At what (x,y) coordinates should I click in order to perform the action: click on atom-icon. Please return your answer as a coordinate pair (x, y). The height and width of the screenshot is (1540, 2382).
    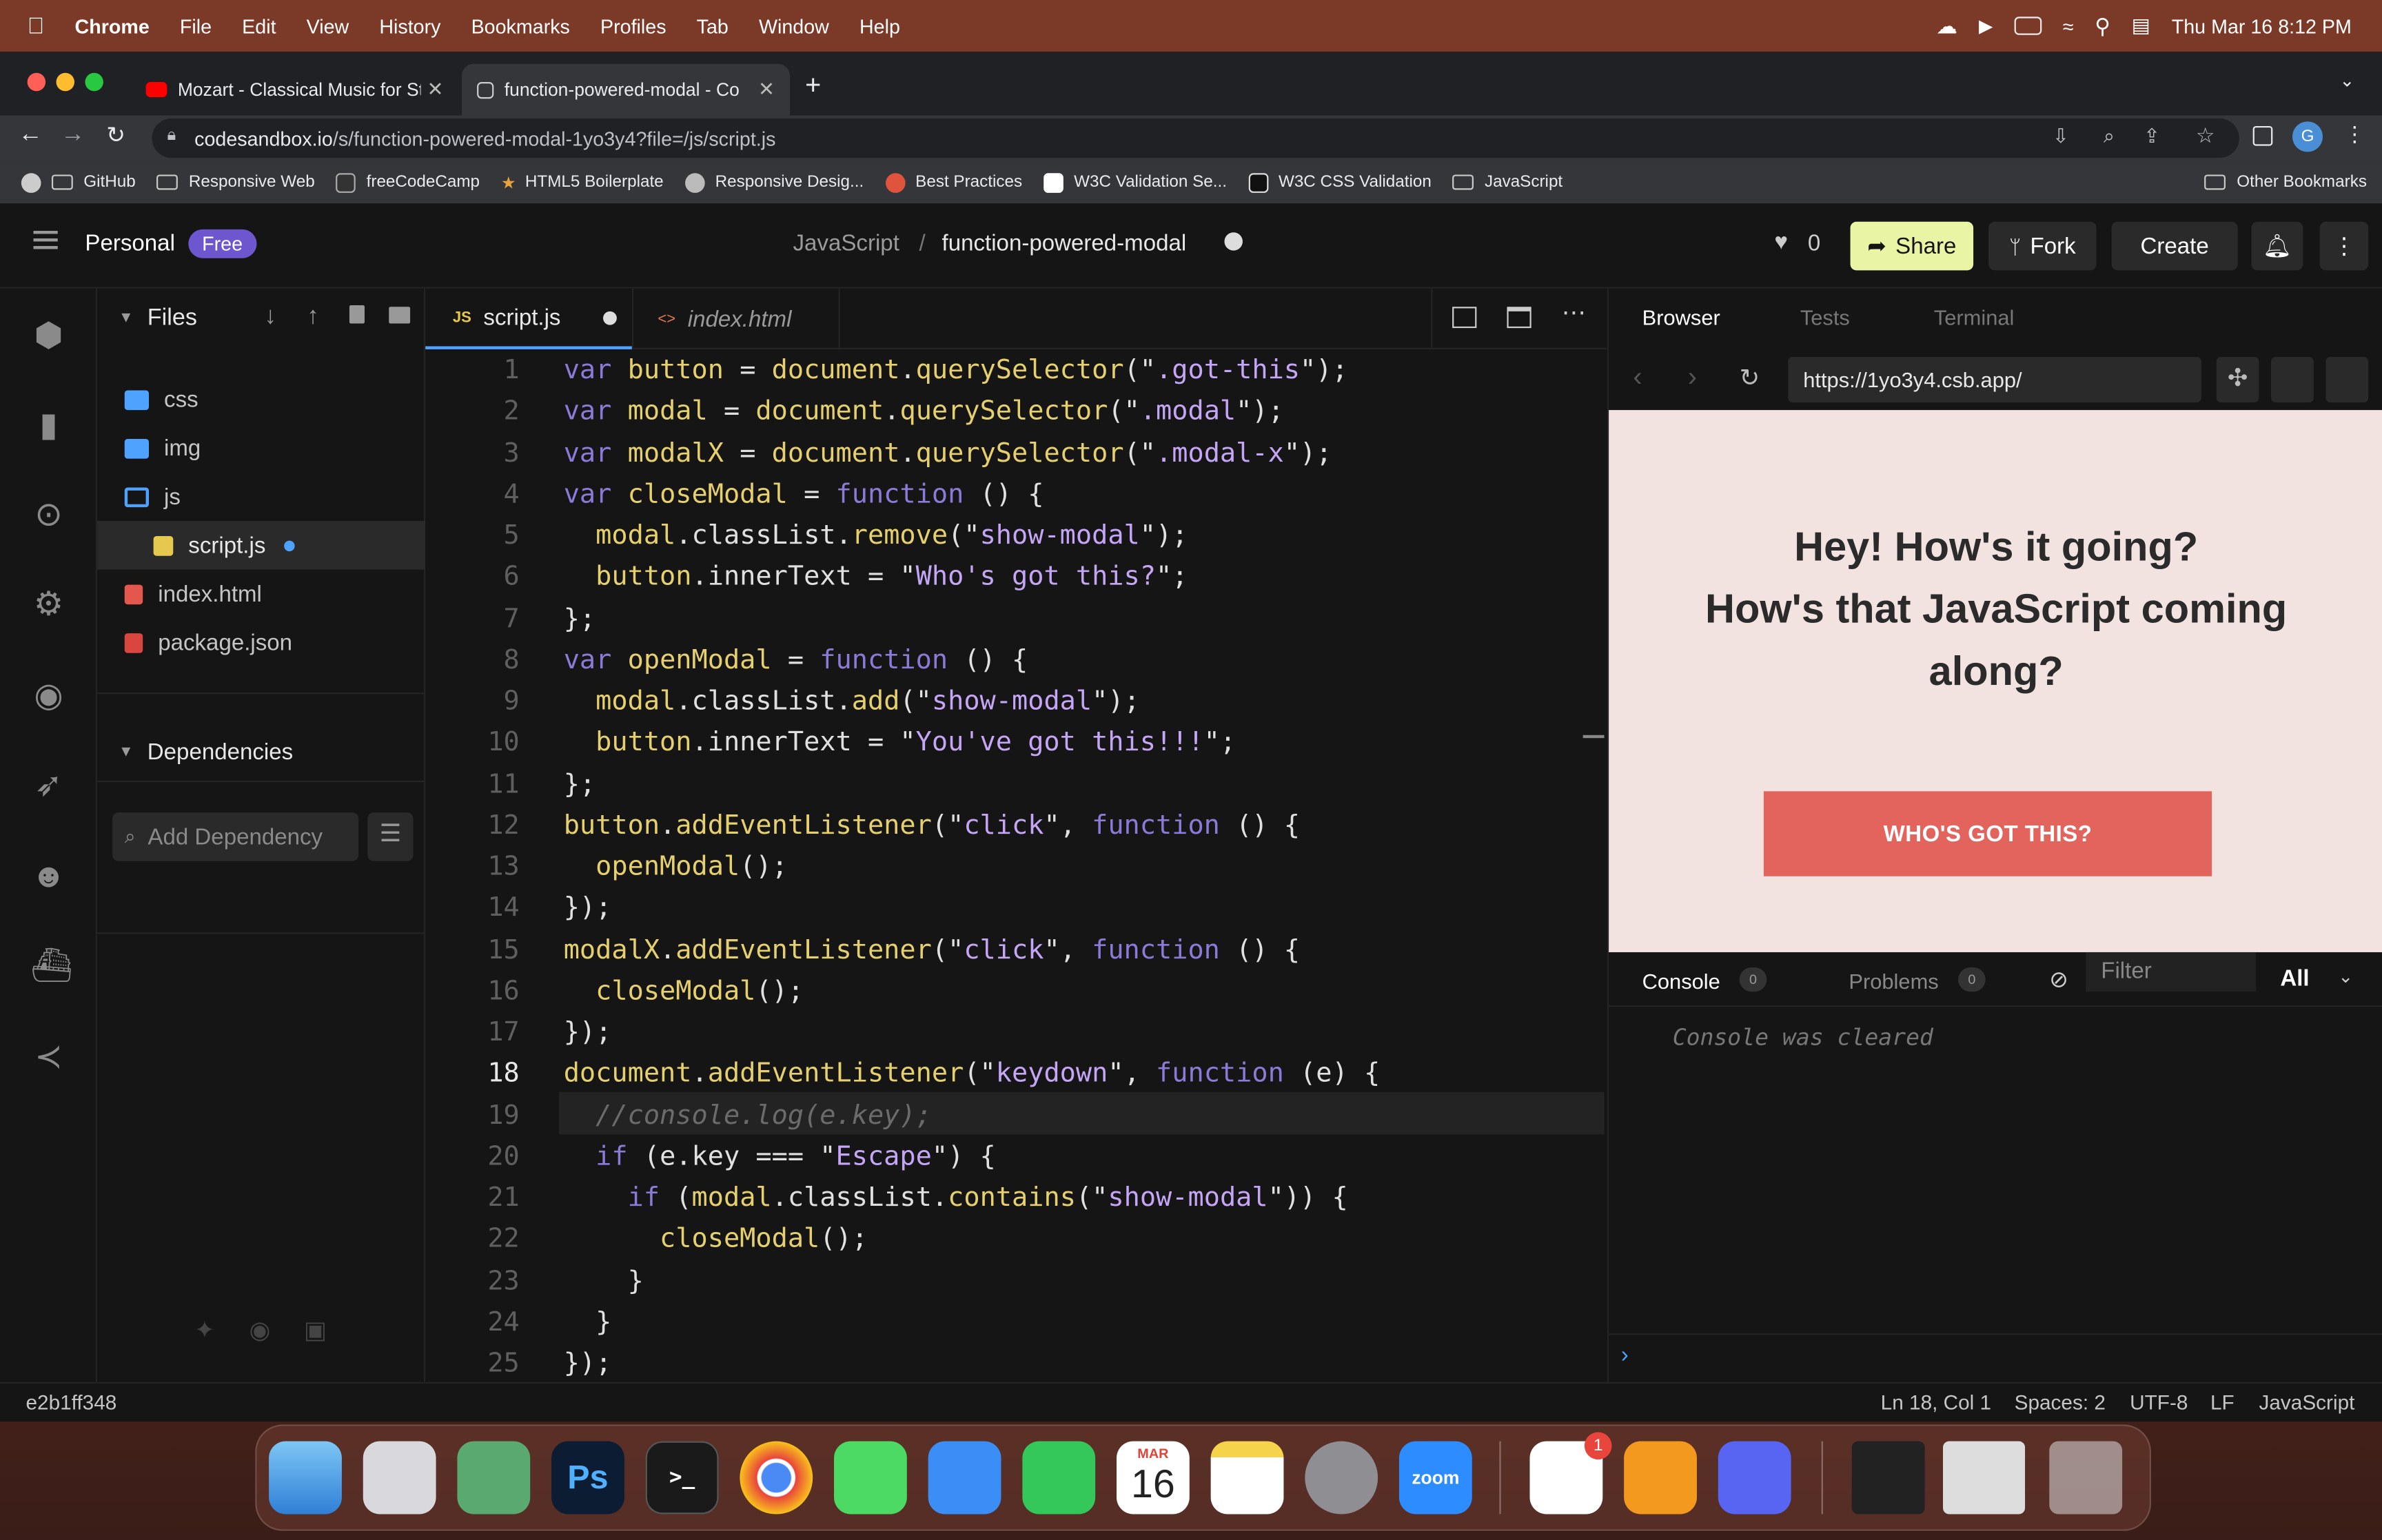
    Looking at the image, I should click on (494, 1478).